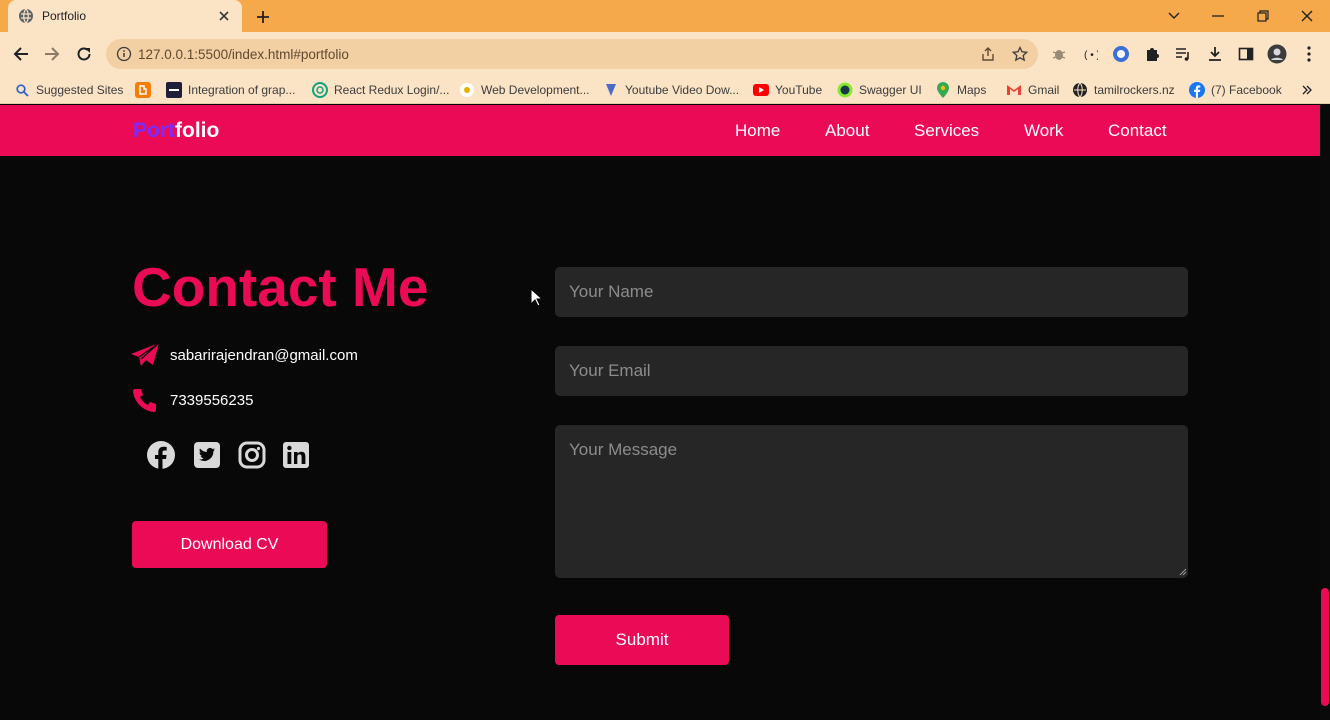 This screenshot has height=720, width=1330. I want to click on bookmark-tamilrockers: tamilrockers.nz, so click(1123, 90).